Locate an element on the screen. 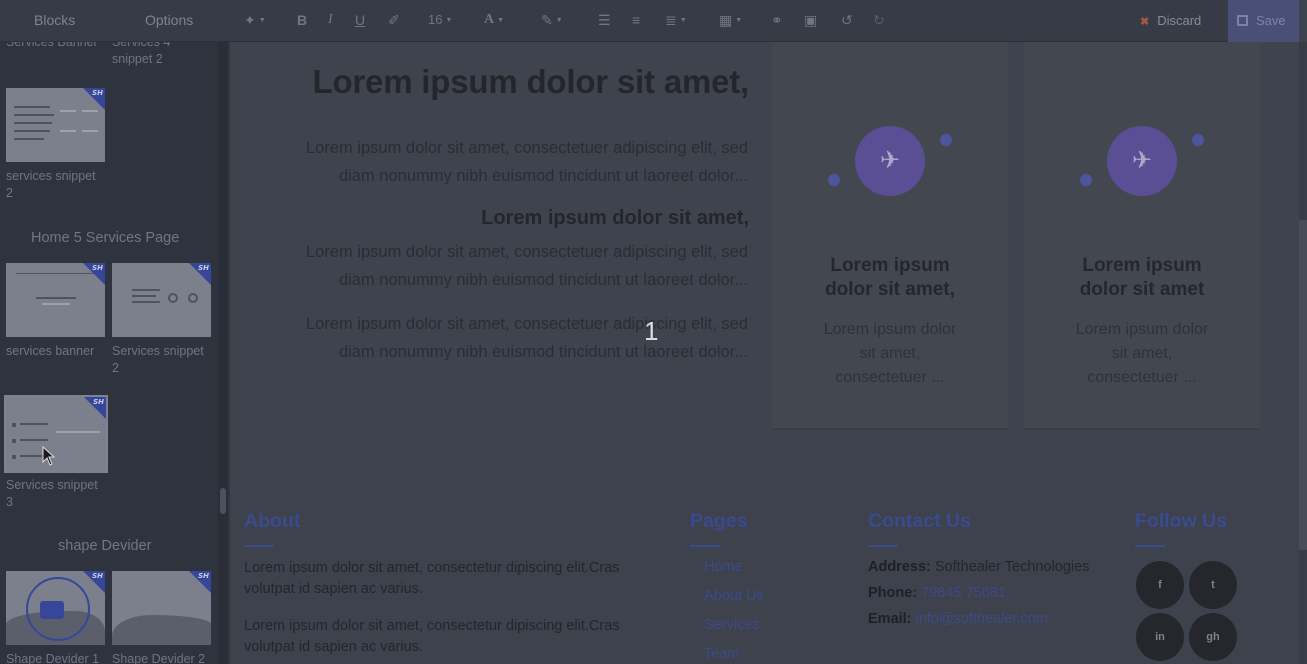  discard-label: Discard is located at coordinates (1179, 20).